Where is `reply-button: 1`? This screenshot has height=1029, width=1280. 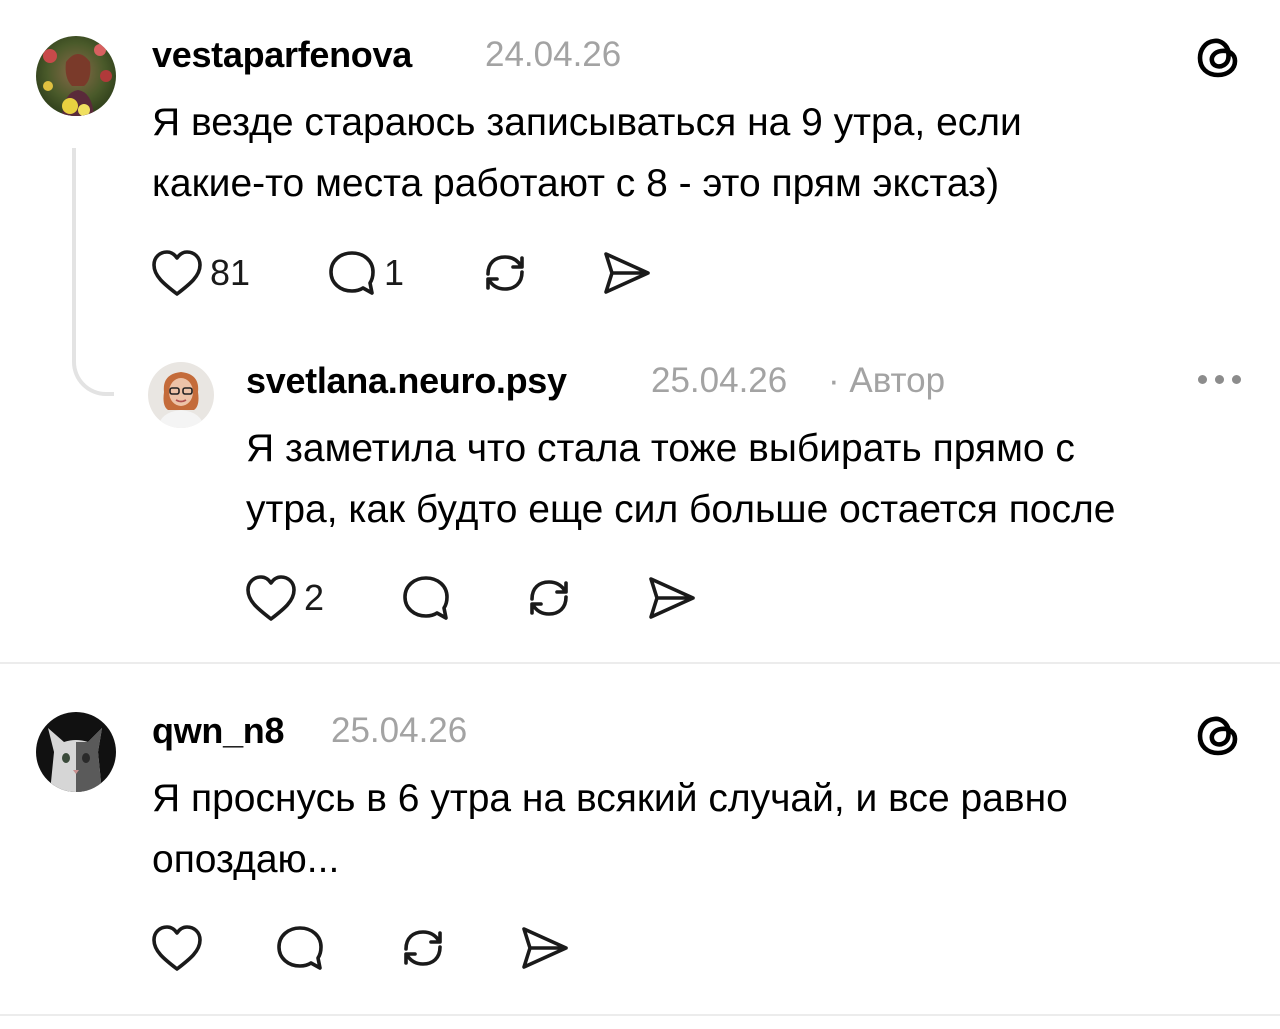 reply-button: 1 is located at coordinates (365, 273).